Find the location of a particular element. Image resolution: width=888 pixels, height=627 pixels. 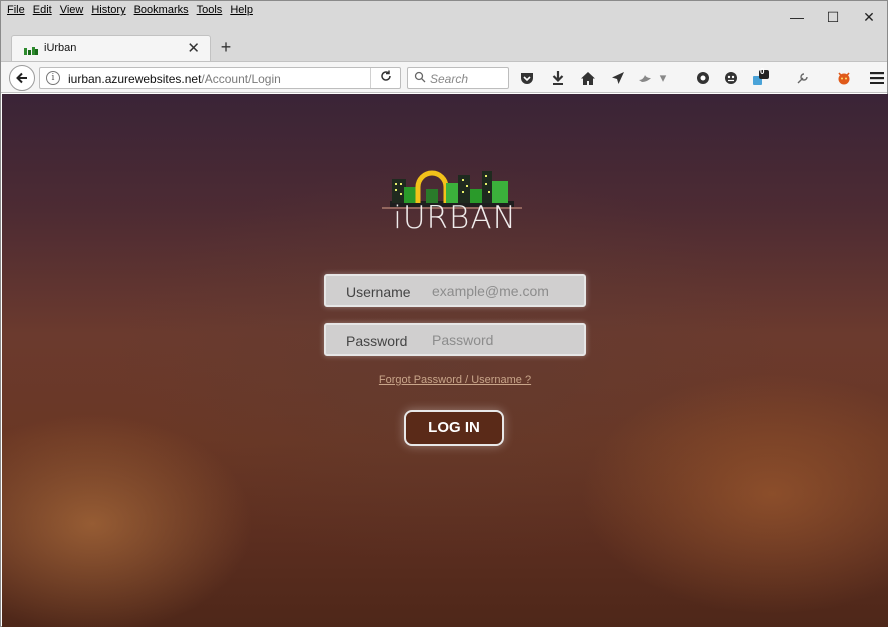

pocket-icon is located at coordinates (527, 78).